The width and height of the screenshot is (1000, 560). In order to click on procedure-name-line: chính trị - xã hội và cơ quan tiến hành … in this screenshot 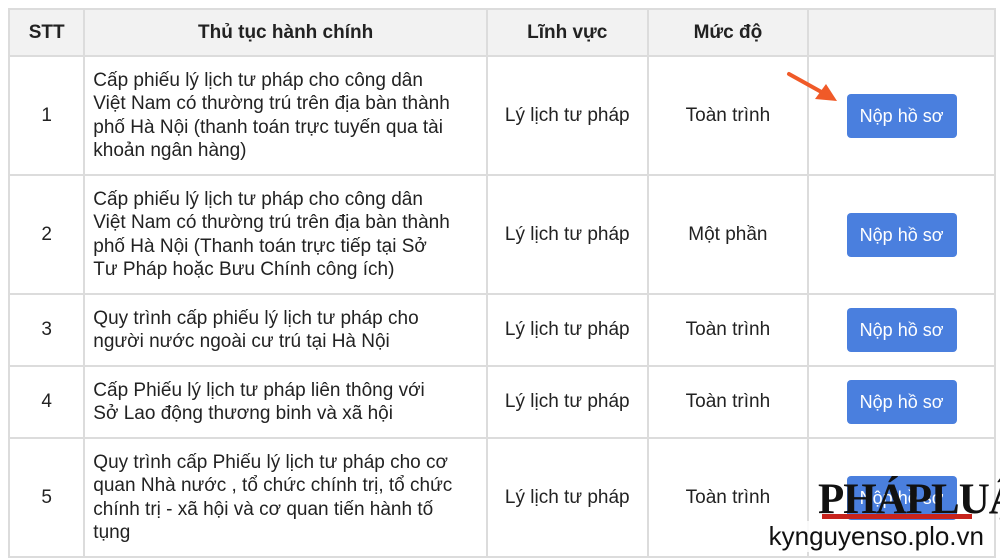, I will do `click(263, 509)`.